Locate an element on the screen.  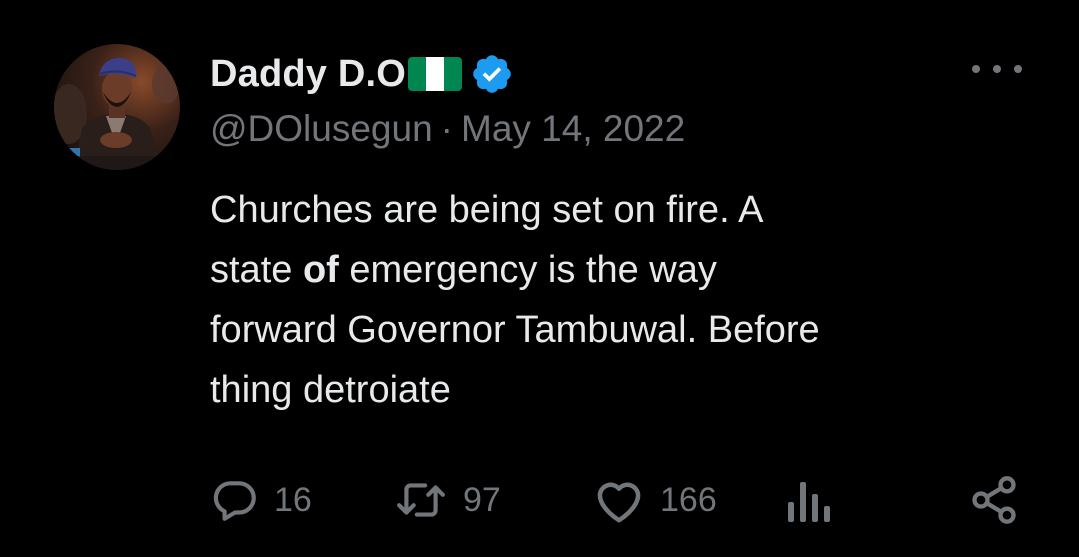
tweet-text-segment: state is located at coordinates (256, 270).